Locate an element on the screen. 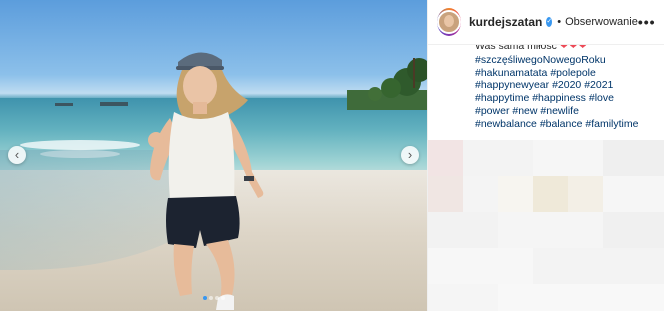 This screenshot has width=664, height=311. hashtag-line: #power #new #newlife is located at coordinates (567, 111).